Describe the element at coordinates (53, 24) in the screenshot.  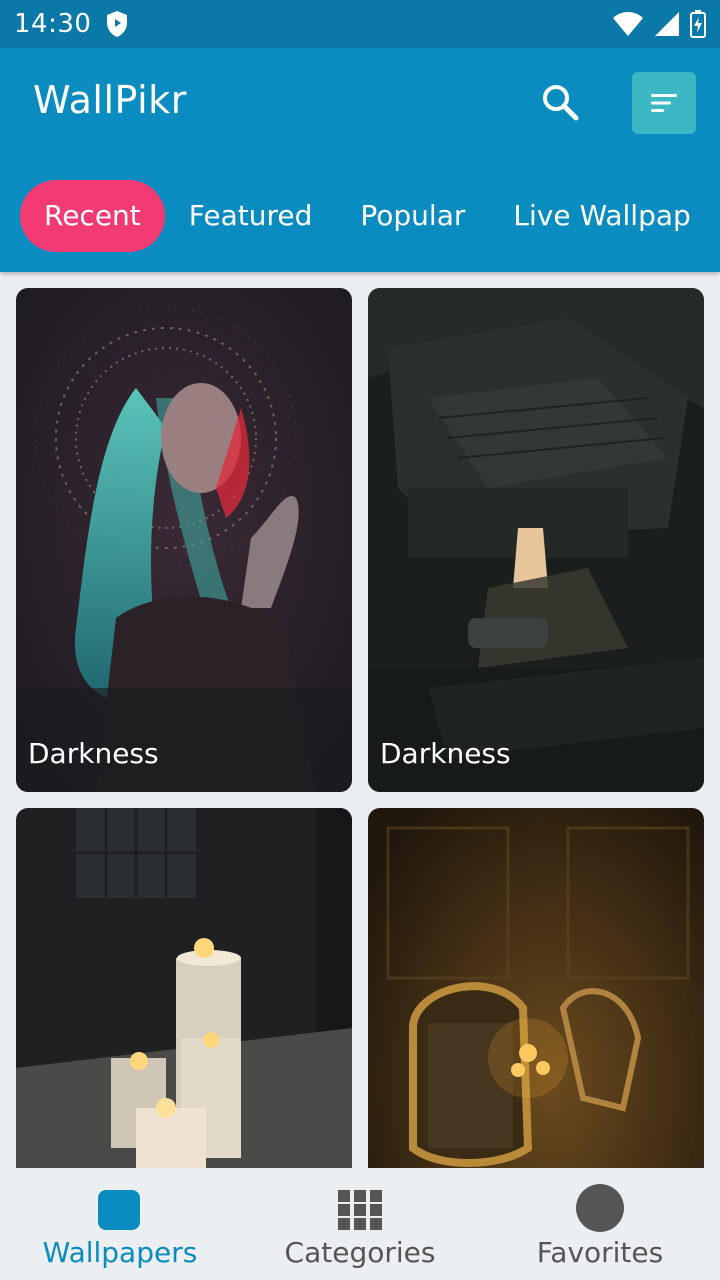
I see `status-time: 14:30` at that location.